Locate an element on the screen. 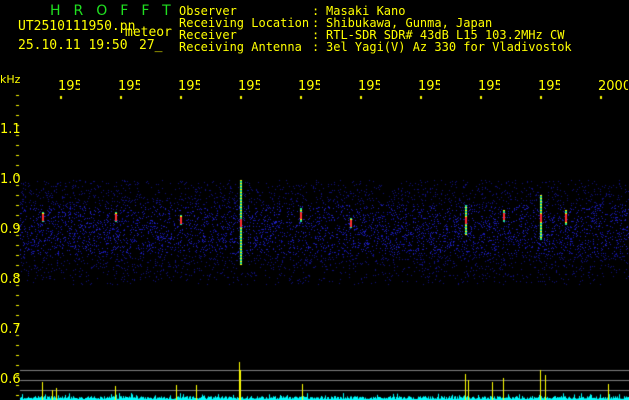 The width and height of the screenshot is (629, 400). time-label: 1951 is located at coordinates (69, 86).